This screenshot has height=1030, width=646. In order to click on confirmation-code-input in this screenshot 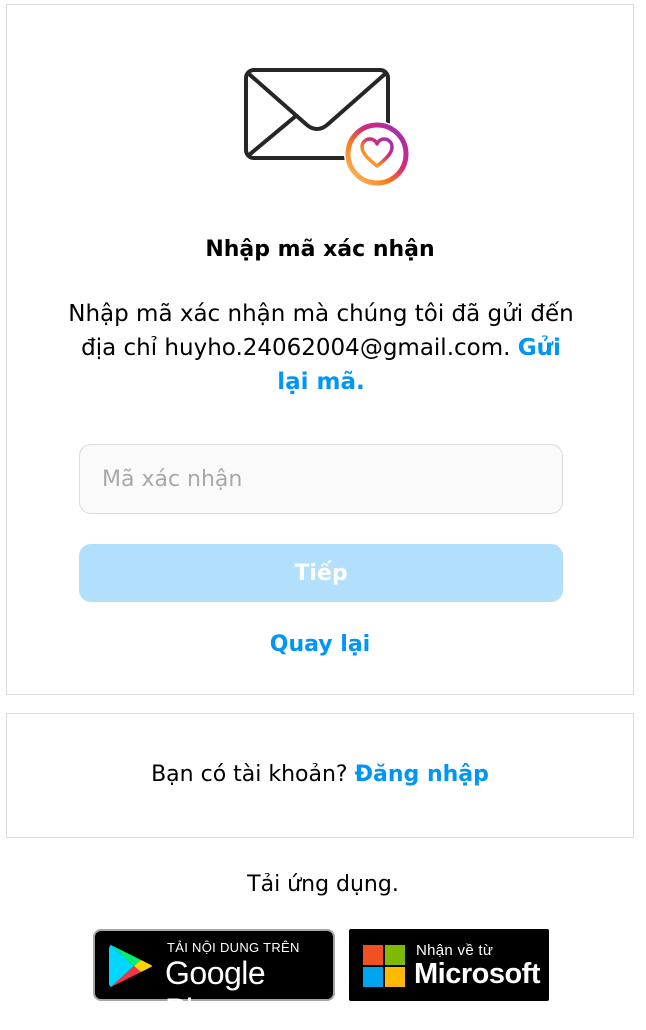, I will do `click(321, 479)`.